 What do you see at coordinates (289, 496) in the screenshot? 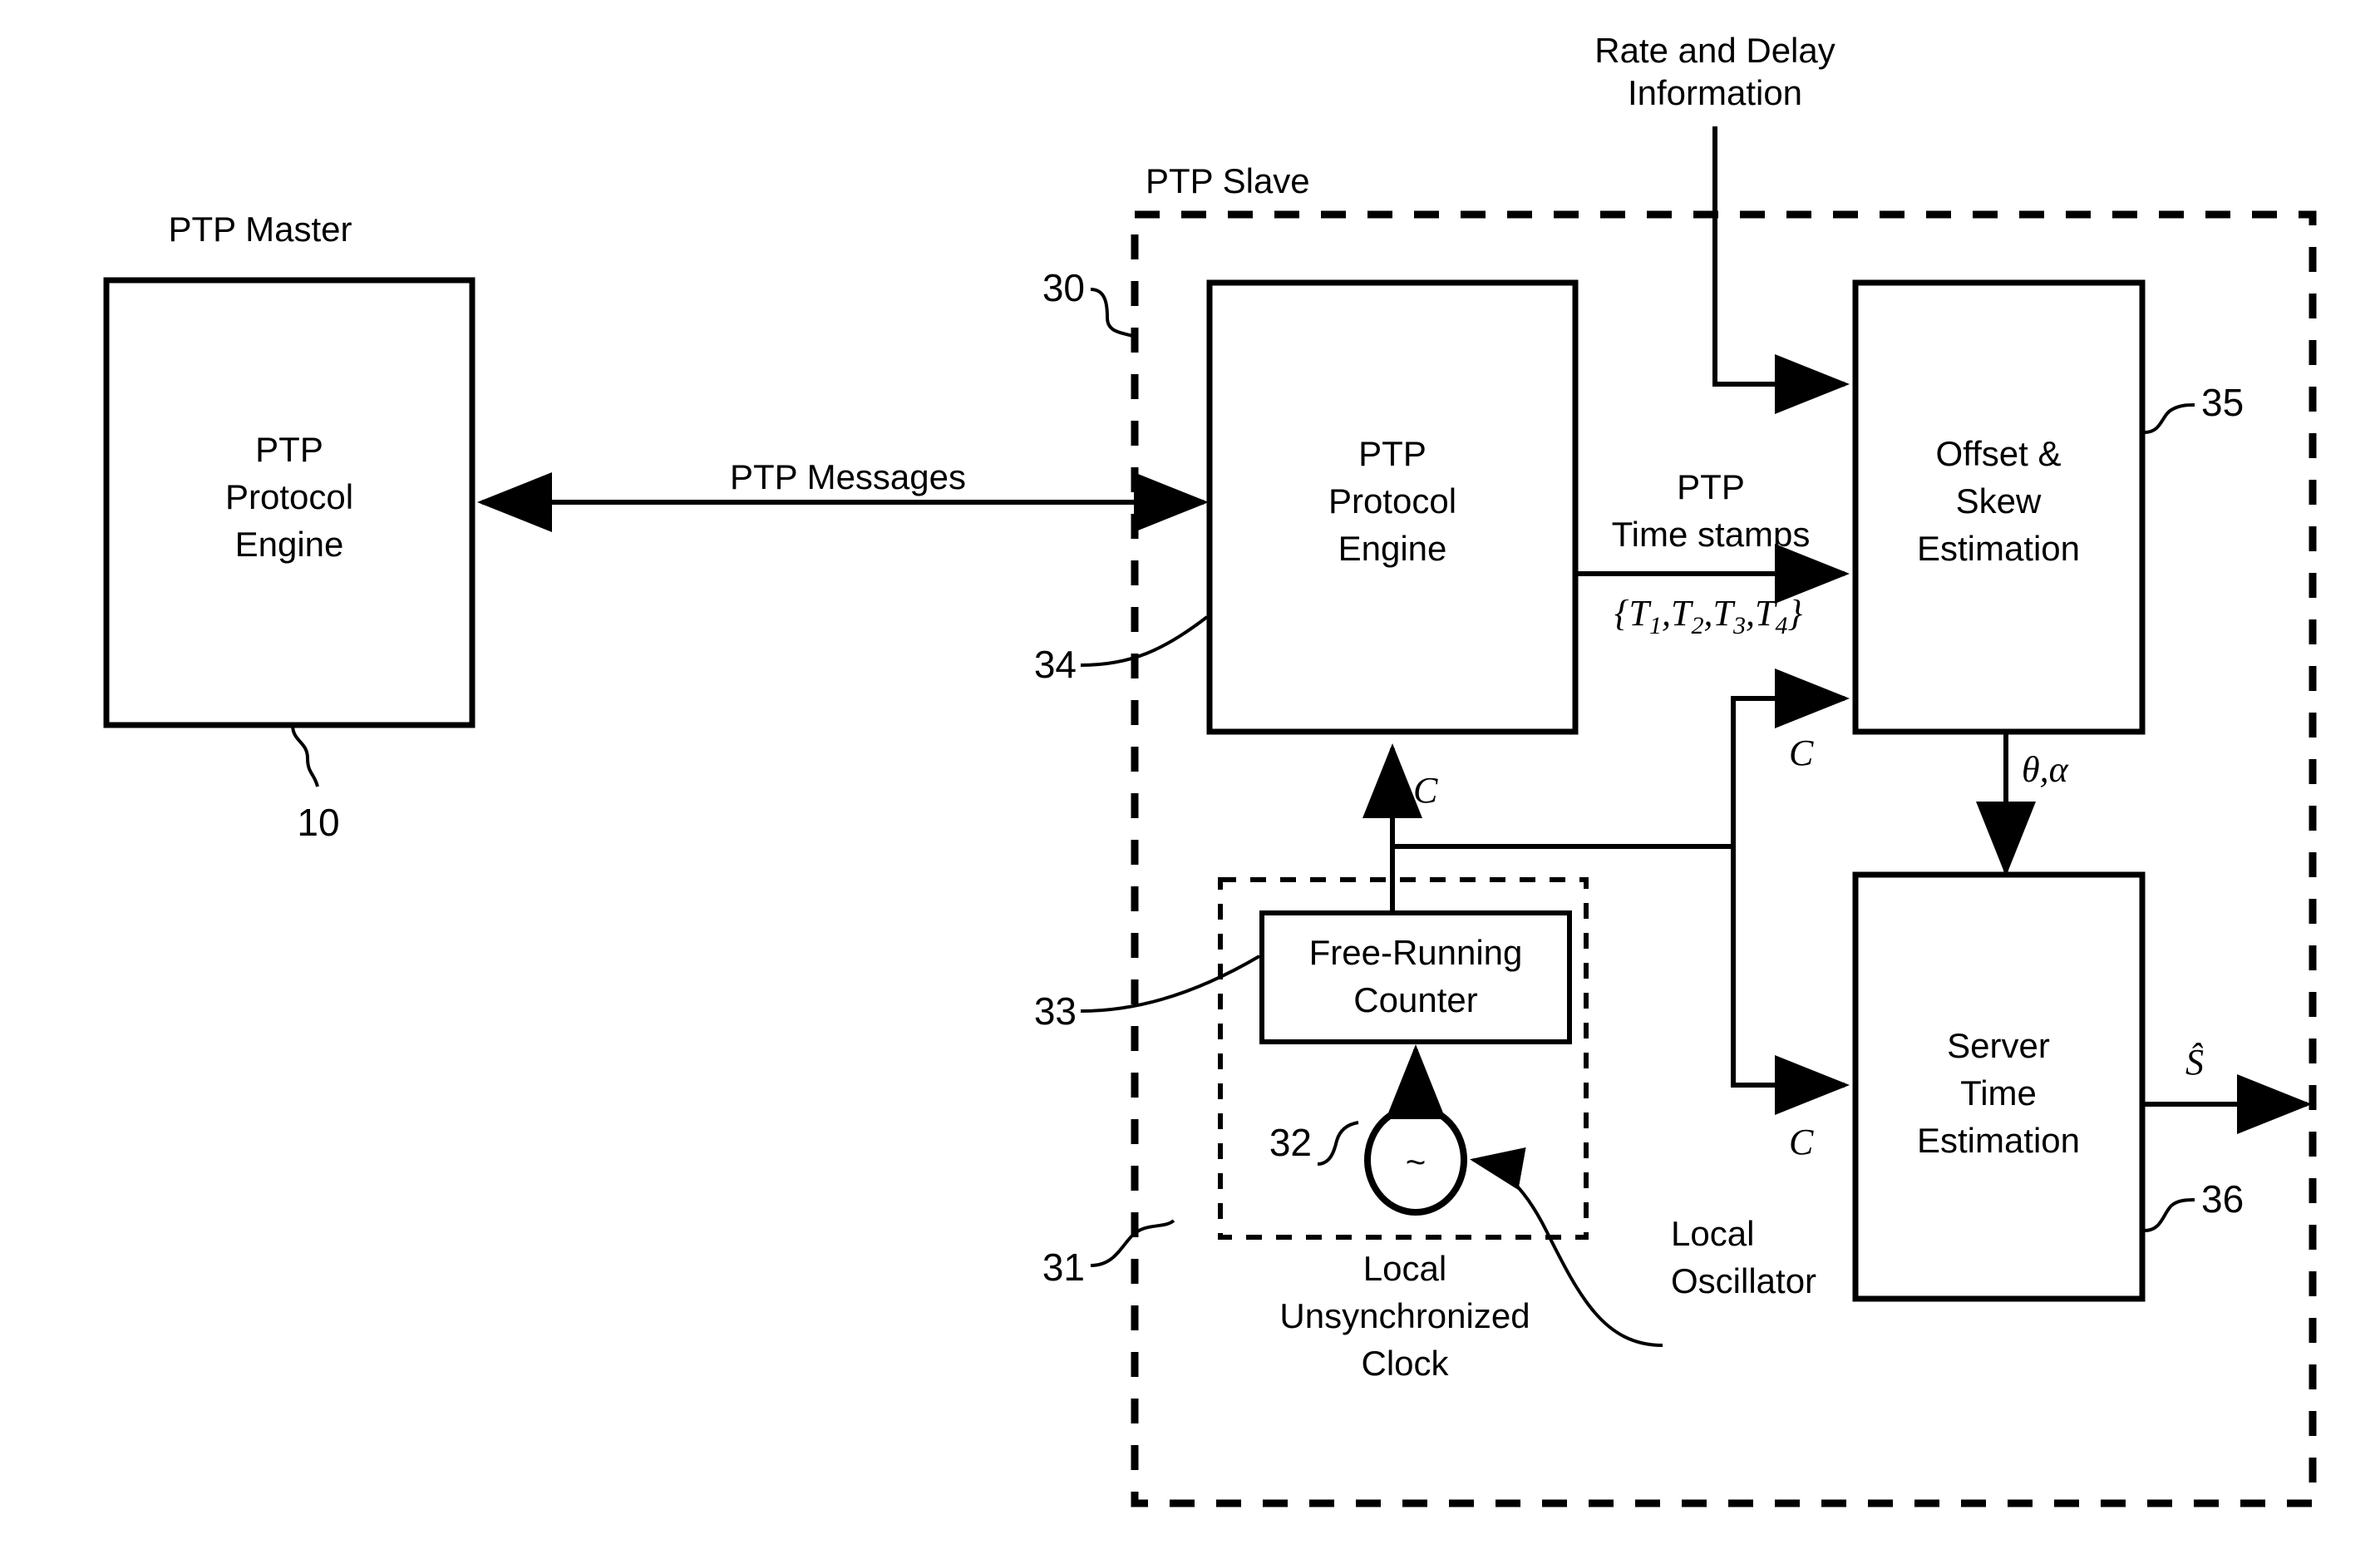
I see `master-engine-line2: Protocol` at bounding box center [289, 496].